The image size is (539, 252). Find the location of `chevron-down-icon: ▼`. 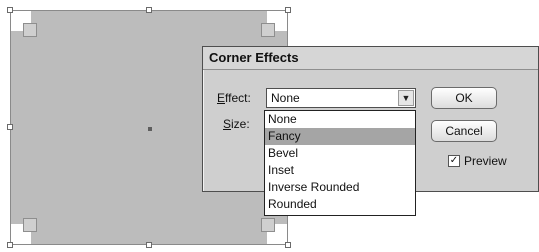

chevron-down-icon: ▼ is located at coordinates (406, 98).